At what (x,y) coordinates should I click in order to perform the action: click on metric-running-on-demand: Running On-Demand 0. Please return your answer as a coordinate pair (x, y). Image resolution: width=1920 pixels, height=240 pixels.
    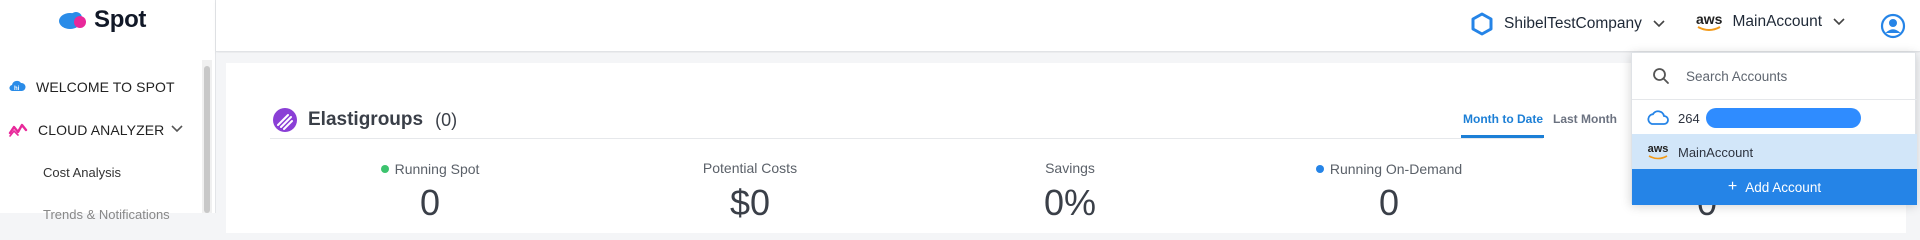
    Looking at the image, I should click on (1389, 191).